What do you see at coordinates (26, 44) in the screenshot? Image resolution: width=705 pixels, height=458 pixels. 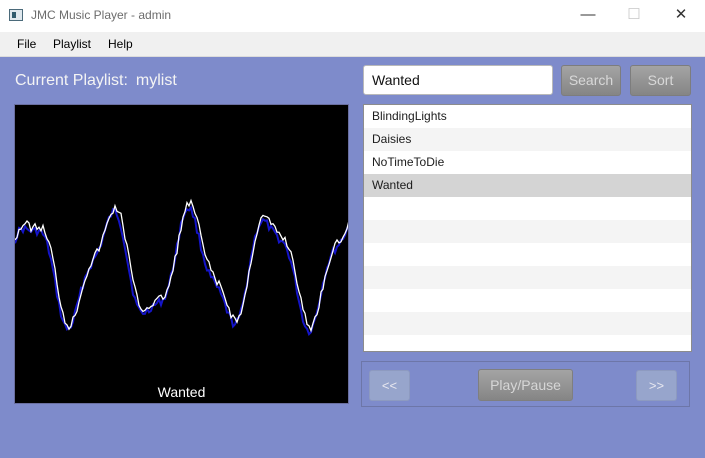 I see `menu-file: File` at bounding box center [26, 44].